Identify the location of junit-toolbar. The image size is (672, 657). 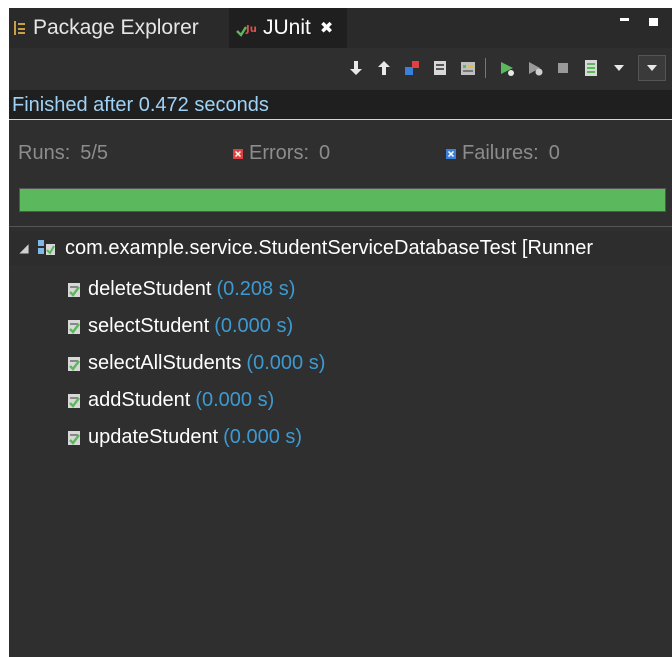
(340, 68).